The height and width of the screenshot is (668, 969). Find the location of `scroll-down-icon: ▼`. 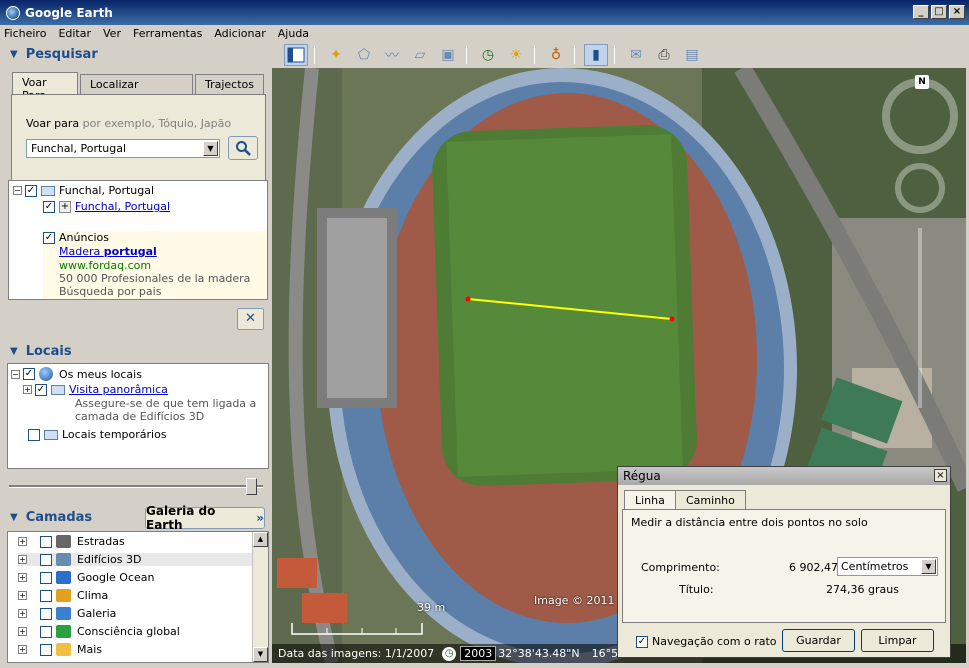

scroll-down-icon: ▼ is located at coordinates (260, 654).